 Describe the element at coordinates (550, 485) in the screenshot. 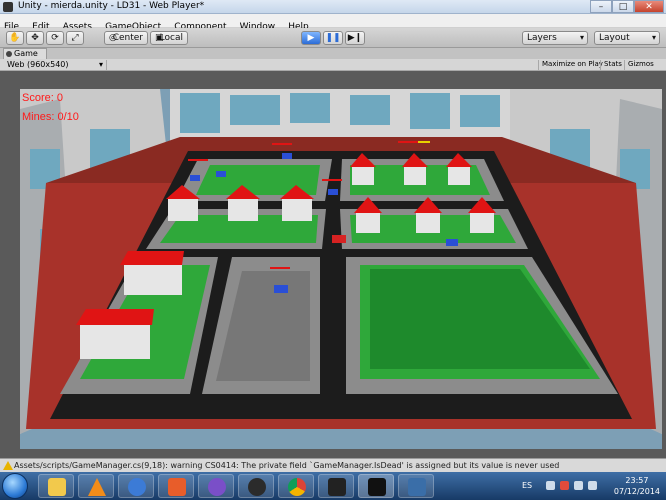

I see `tray-arrow-icon` at that location.